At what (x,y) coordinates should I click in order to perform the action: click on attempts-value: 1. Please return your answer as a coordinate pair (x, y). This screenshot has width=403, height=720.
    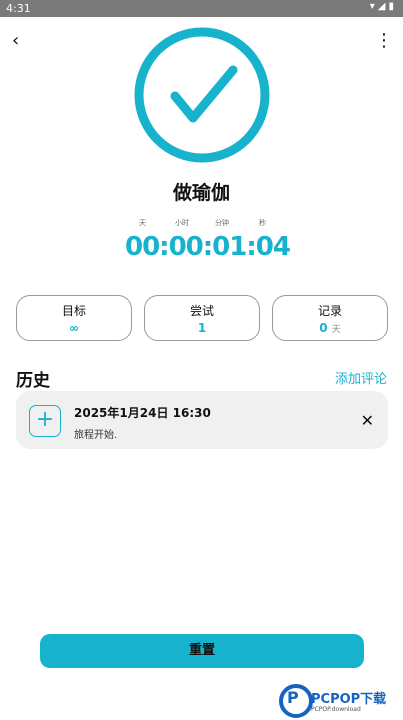
    Looking at the image, I should click on (202, 328).